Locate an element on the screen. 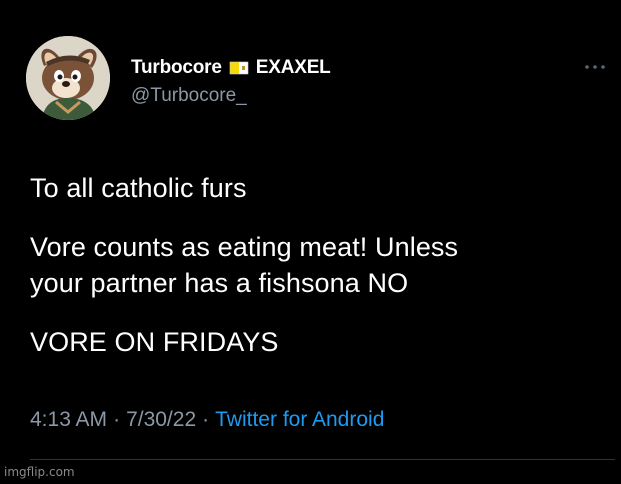 The width and height of the screenshot is (621, 484). ellipsis-icon is located at coordinates (595, 66).